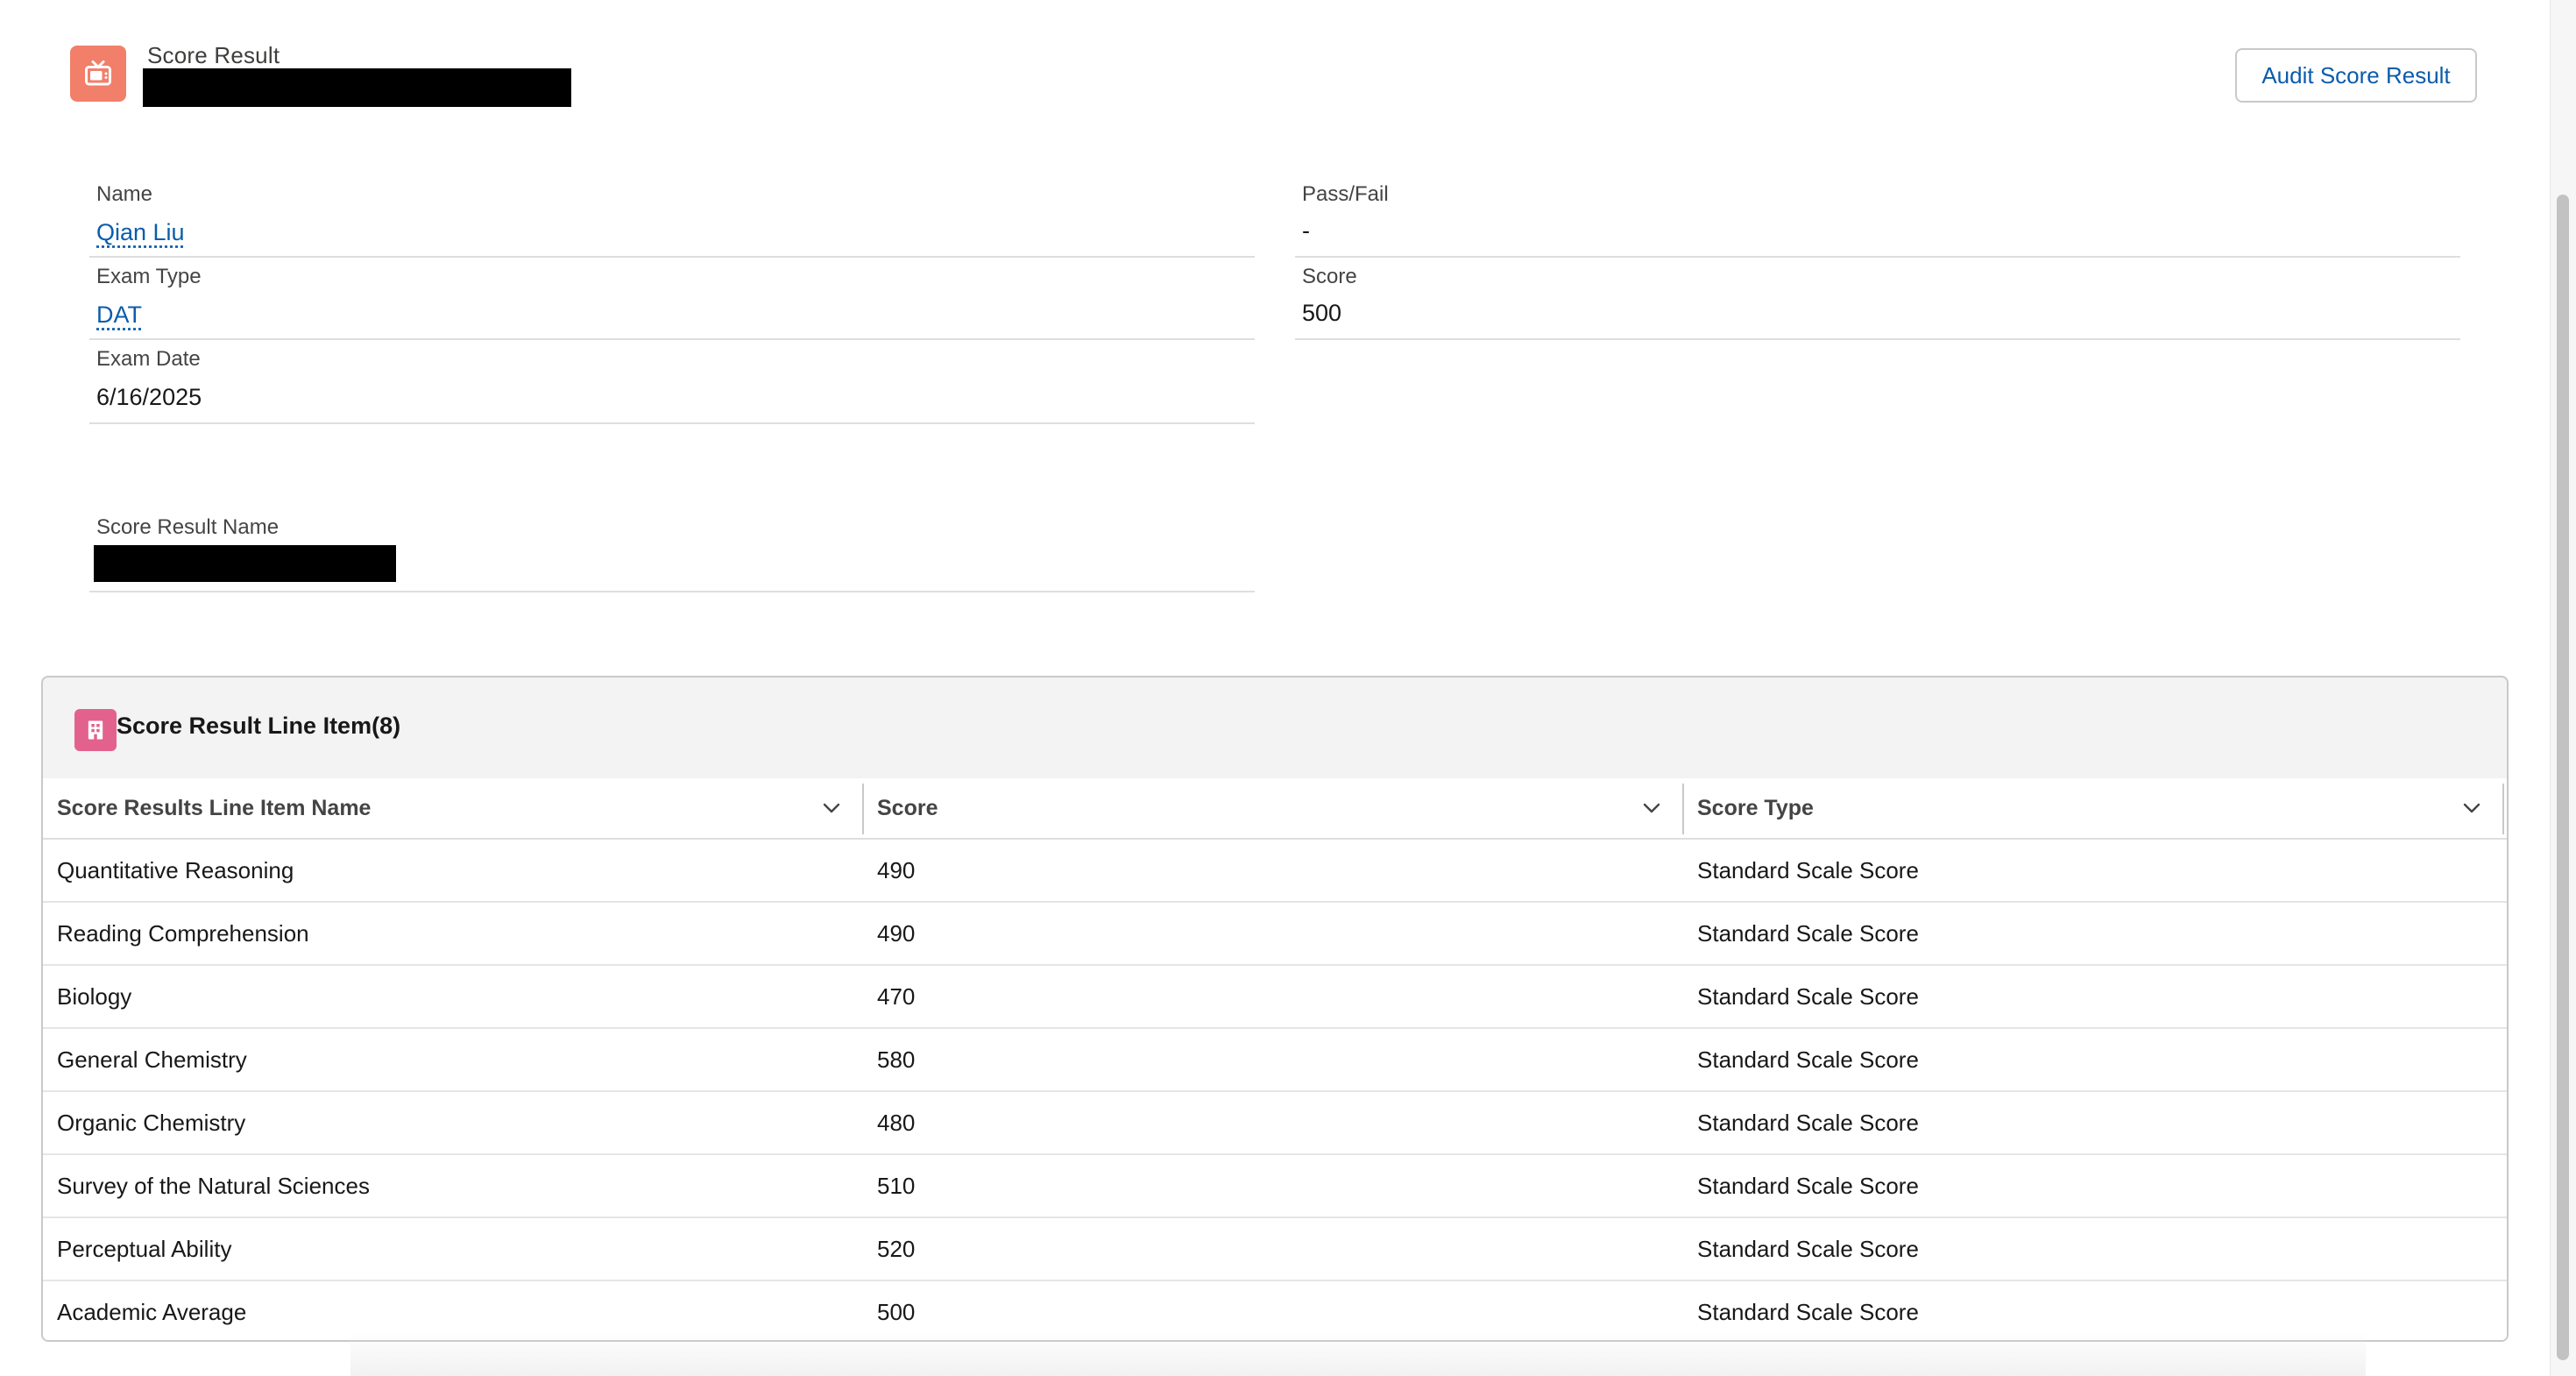 Image resolution: width=2576 pixels, height=1376 pixels. I want to click on field-exam-date: Exam Date 6/16/2025, so click(672, 385).